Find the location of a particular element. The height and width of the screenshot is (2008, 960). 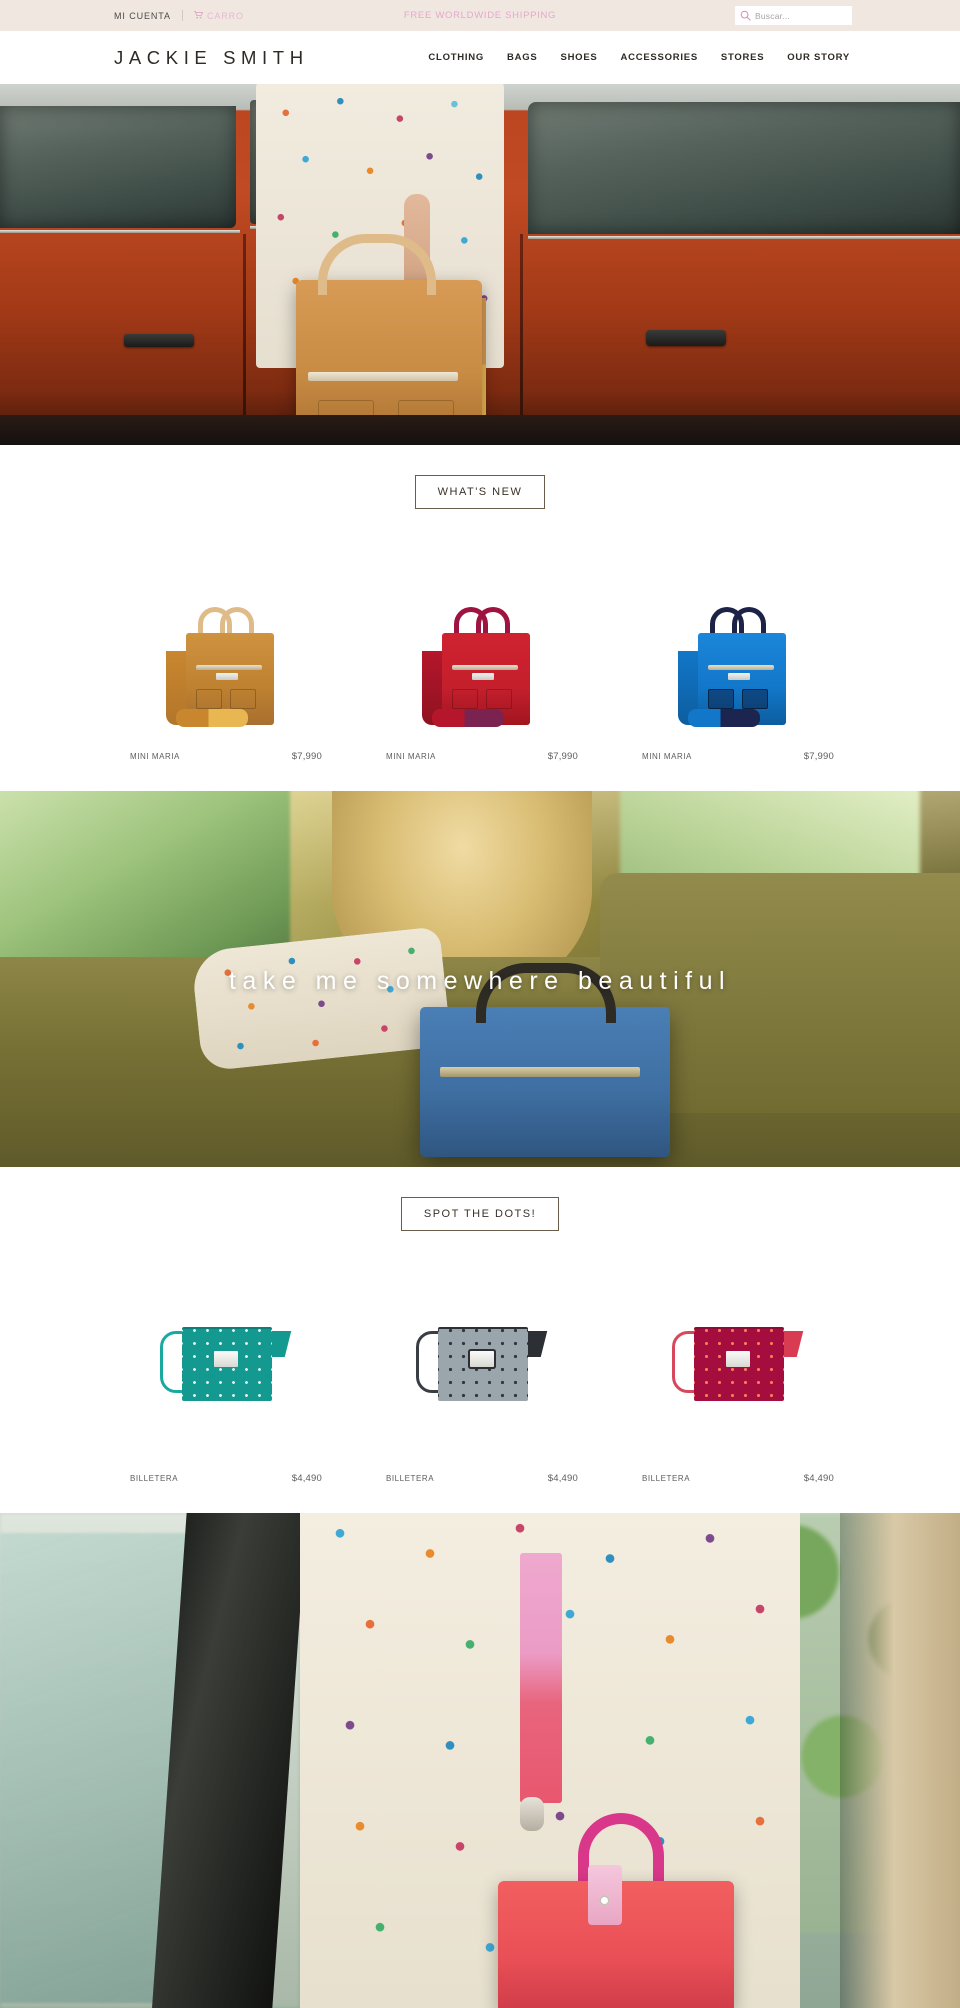

whats-new-button: WHAT'S NEW is located at coordinates (480, 492).